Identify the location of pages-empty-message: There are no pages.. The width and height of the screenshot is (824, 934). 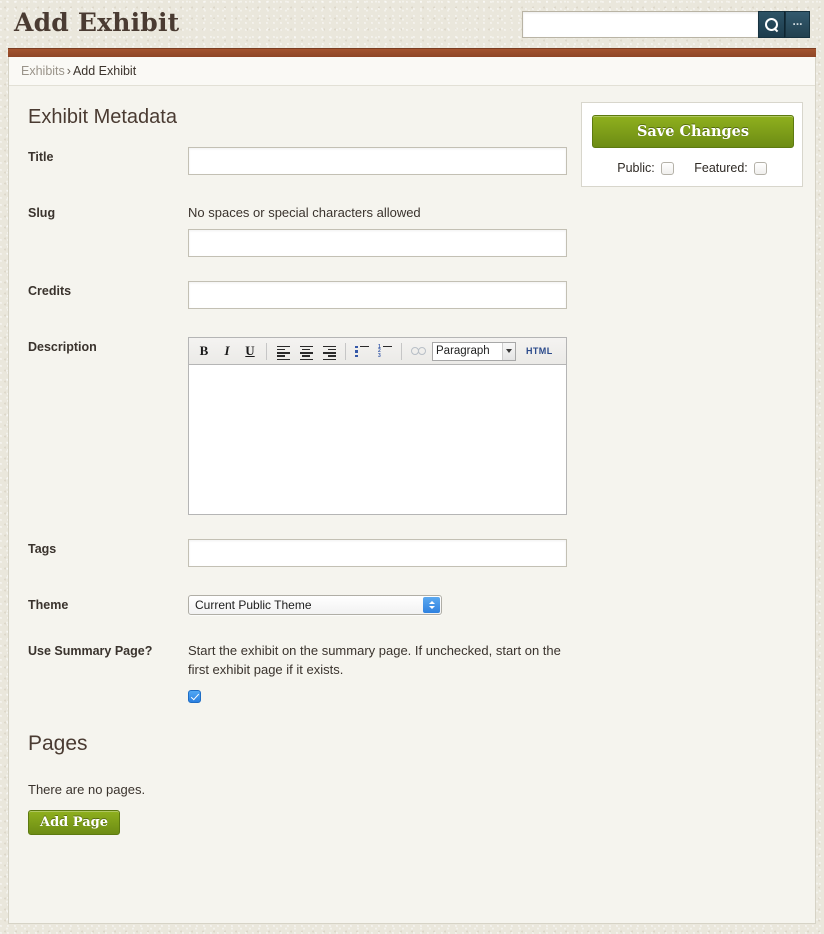
(87, 789).